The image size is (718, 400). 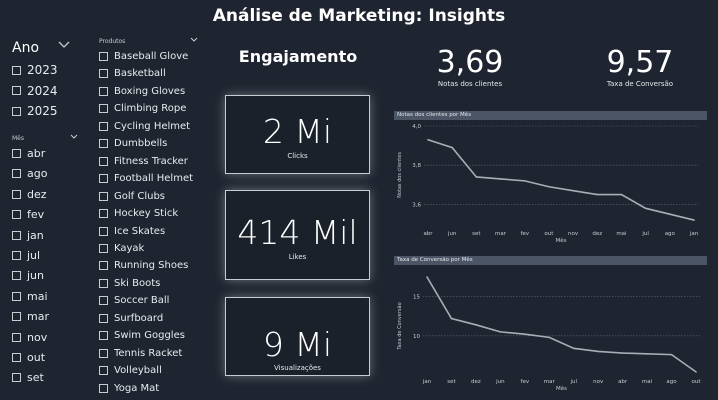 What do you see at coordinates (143, 161) in the screenshot?
I see `produto-item: Fitness Tracker` at bounding box center [143, 161].